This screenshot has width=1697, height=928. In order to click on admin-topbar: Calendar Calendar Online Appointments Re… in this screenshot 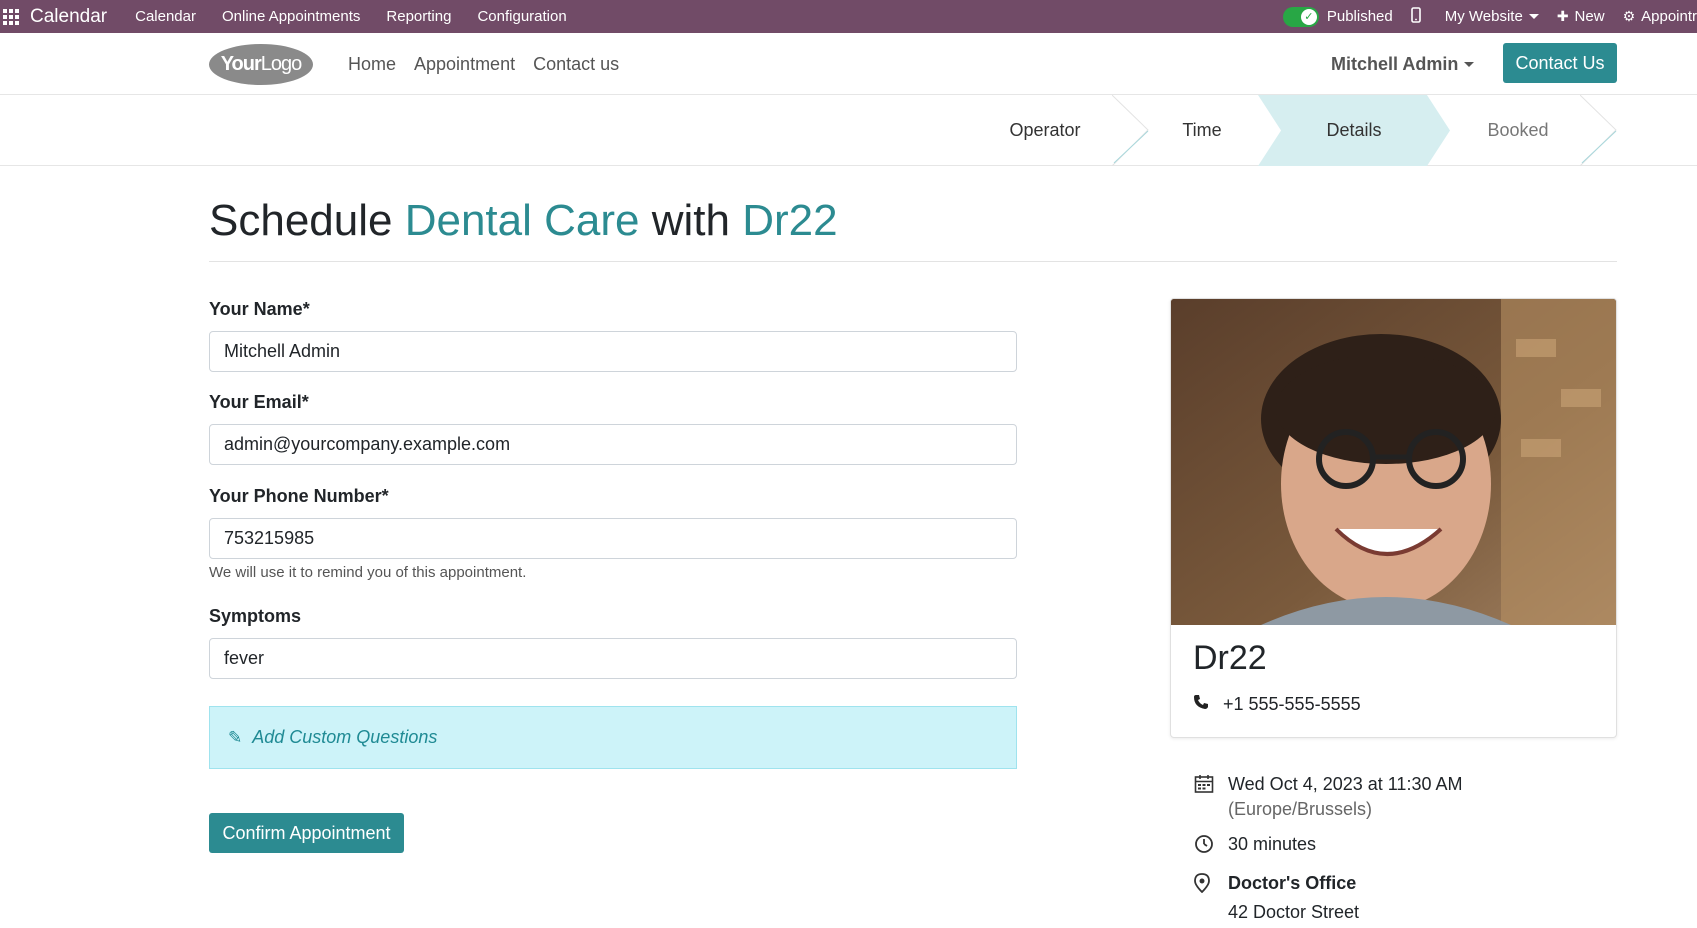, I will do `click(848, 16)`.